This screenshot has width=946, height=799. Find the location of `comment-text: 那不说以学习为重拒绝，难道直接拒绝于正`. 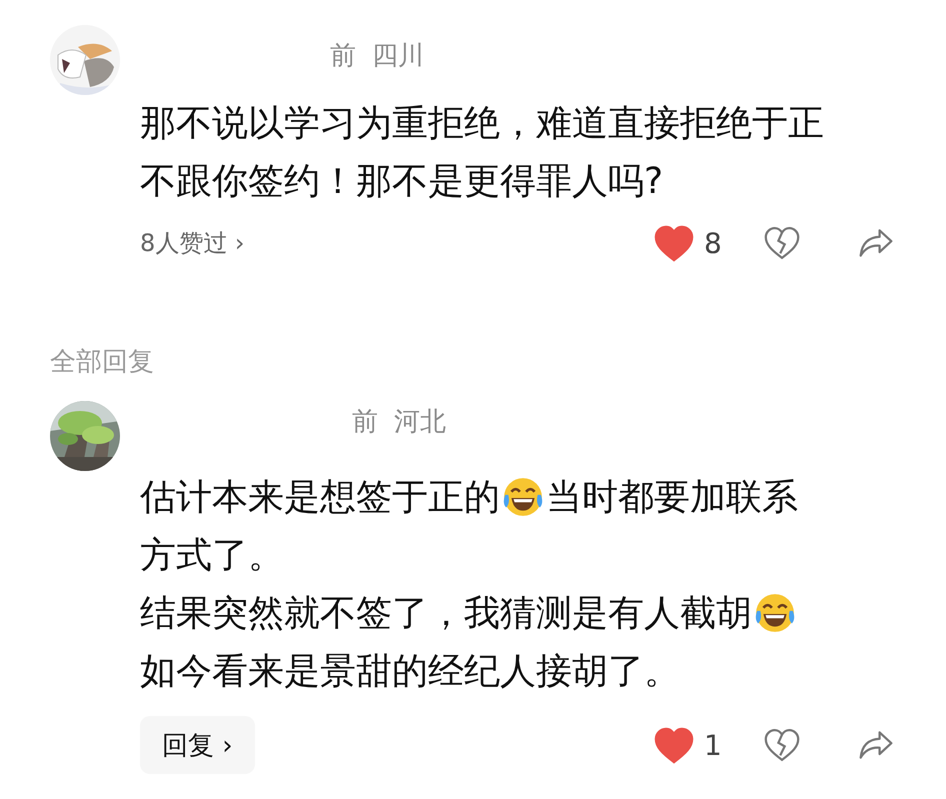

comment-text: 那不说以学习为重拒绝，难道直接拒绝于正 is located at coordinates (482, 124).